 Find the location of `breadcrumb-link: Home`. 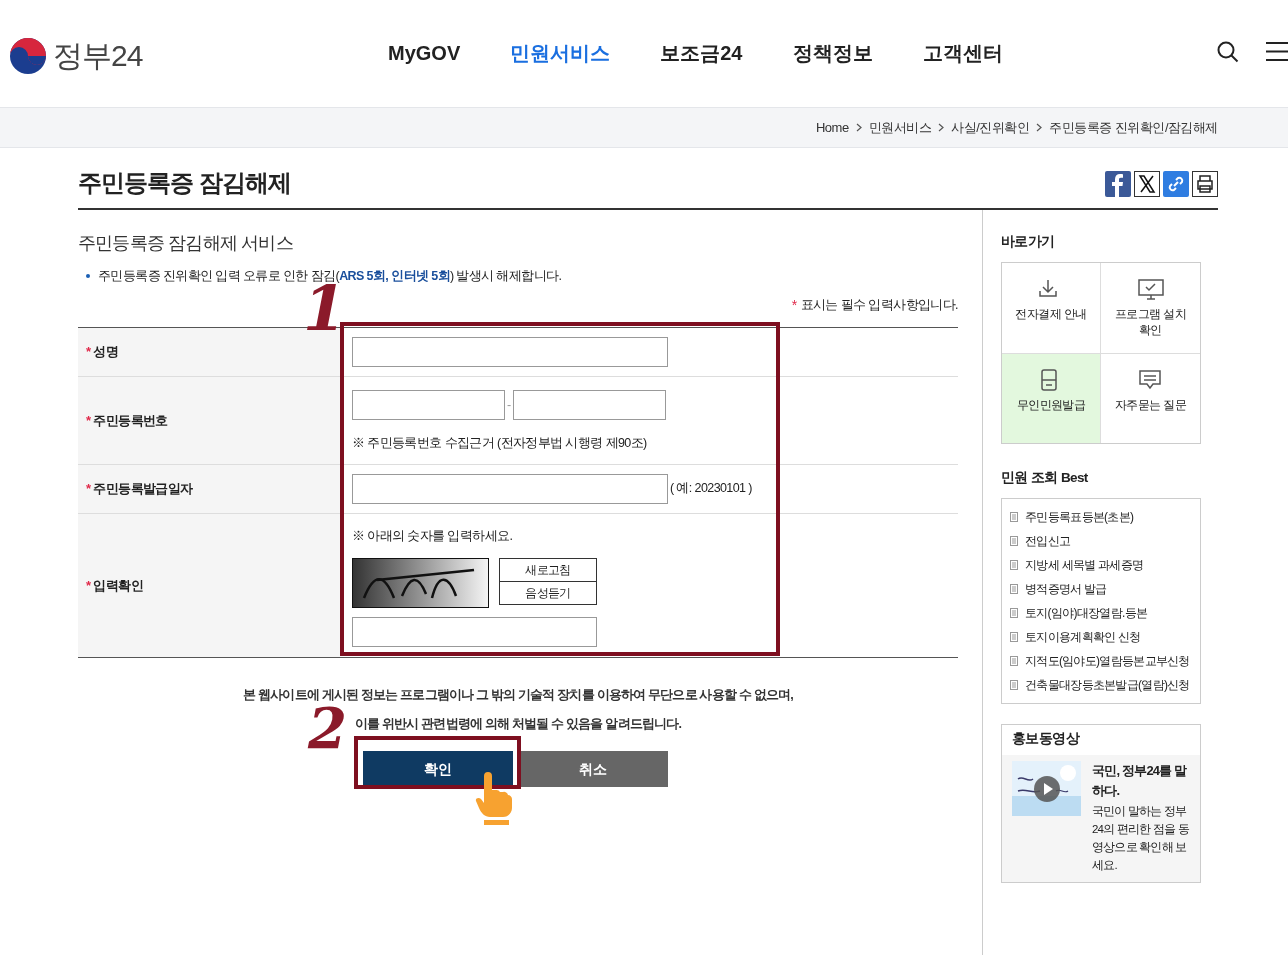

breadcrumb-link: Home is located at coordinates (832, 127).